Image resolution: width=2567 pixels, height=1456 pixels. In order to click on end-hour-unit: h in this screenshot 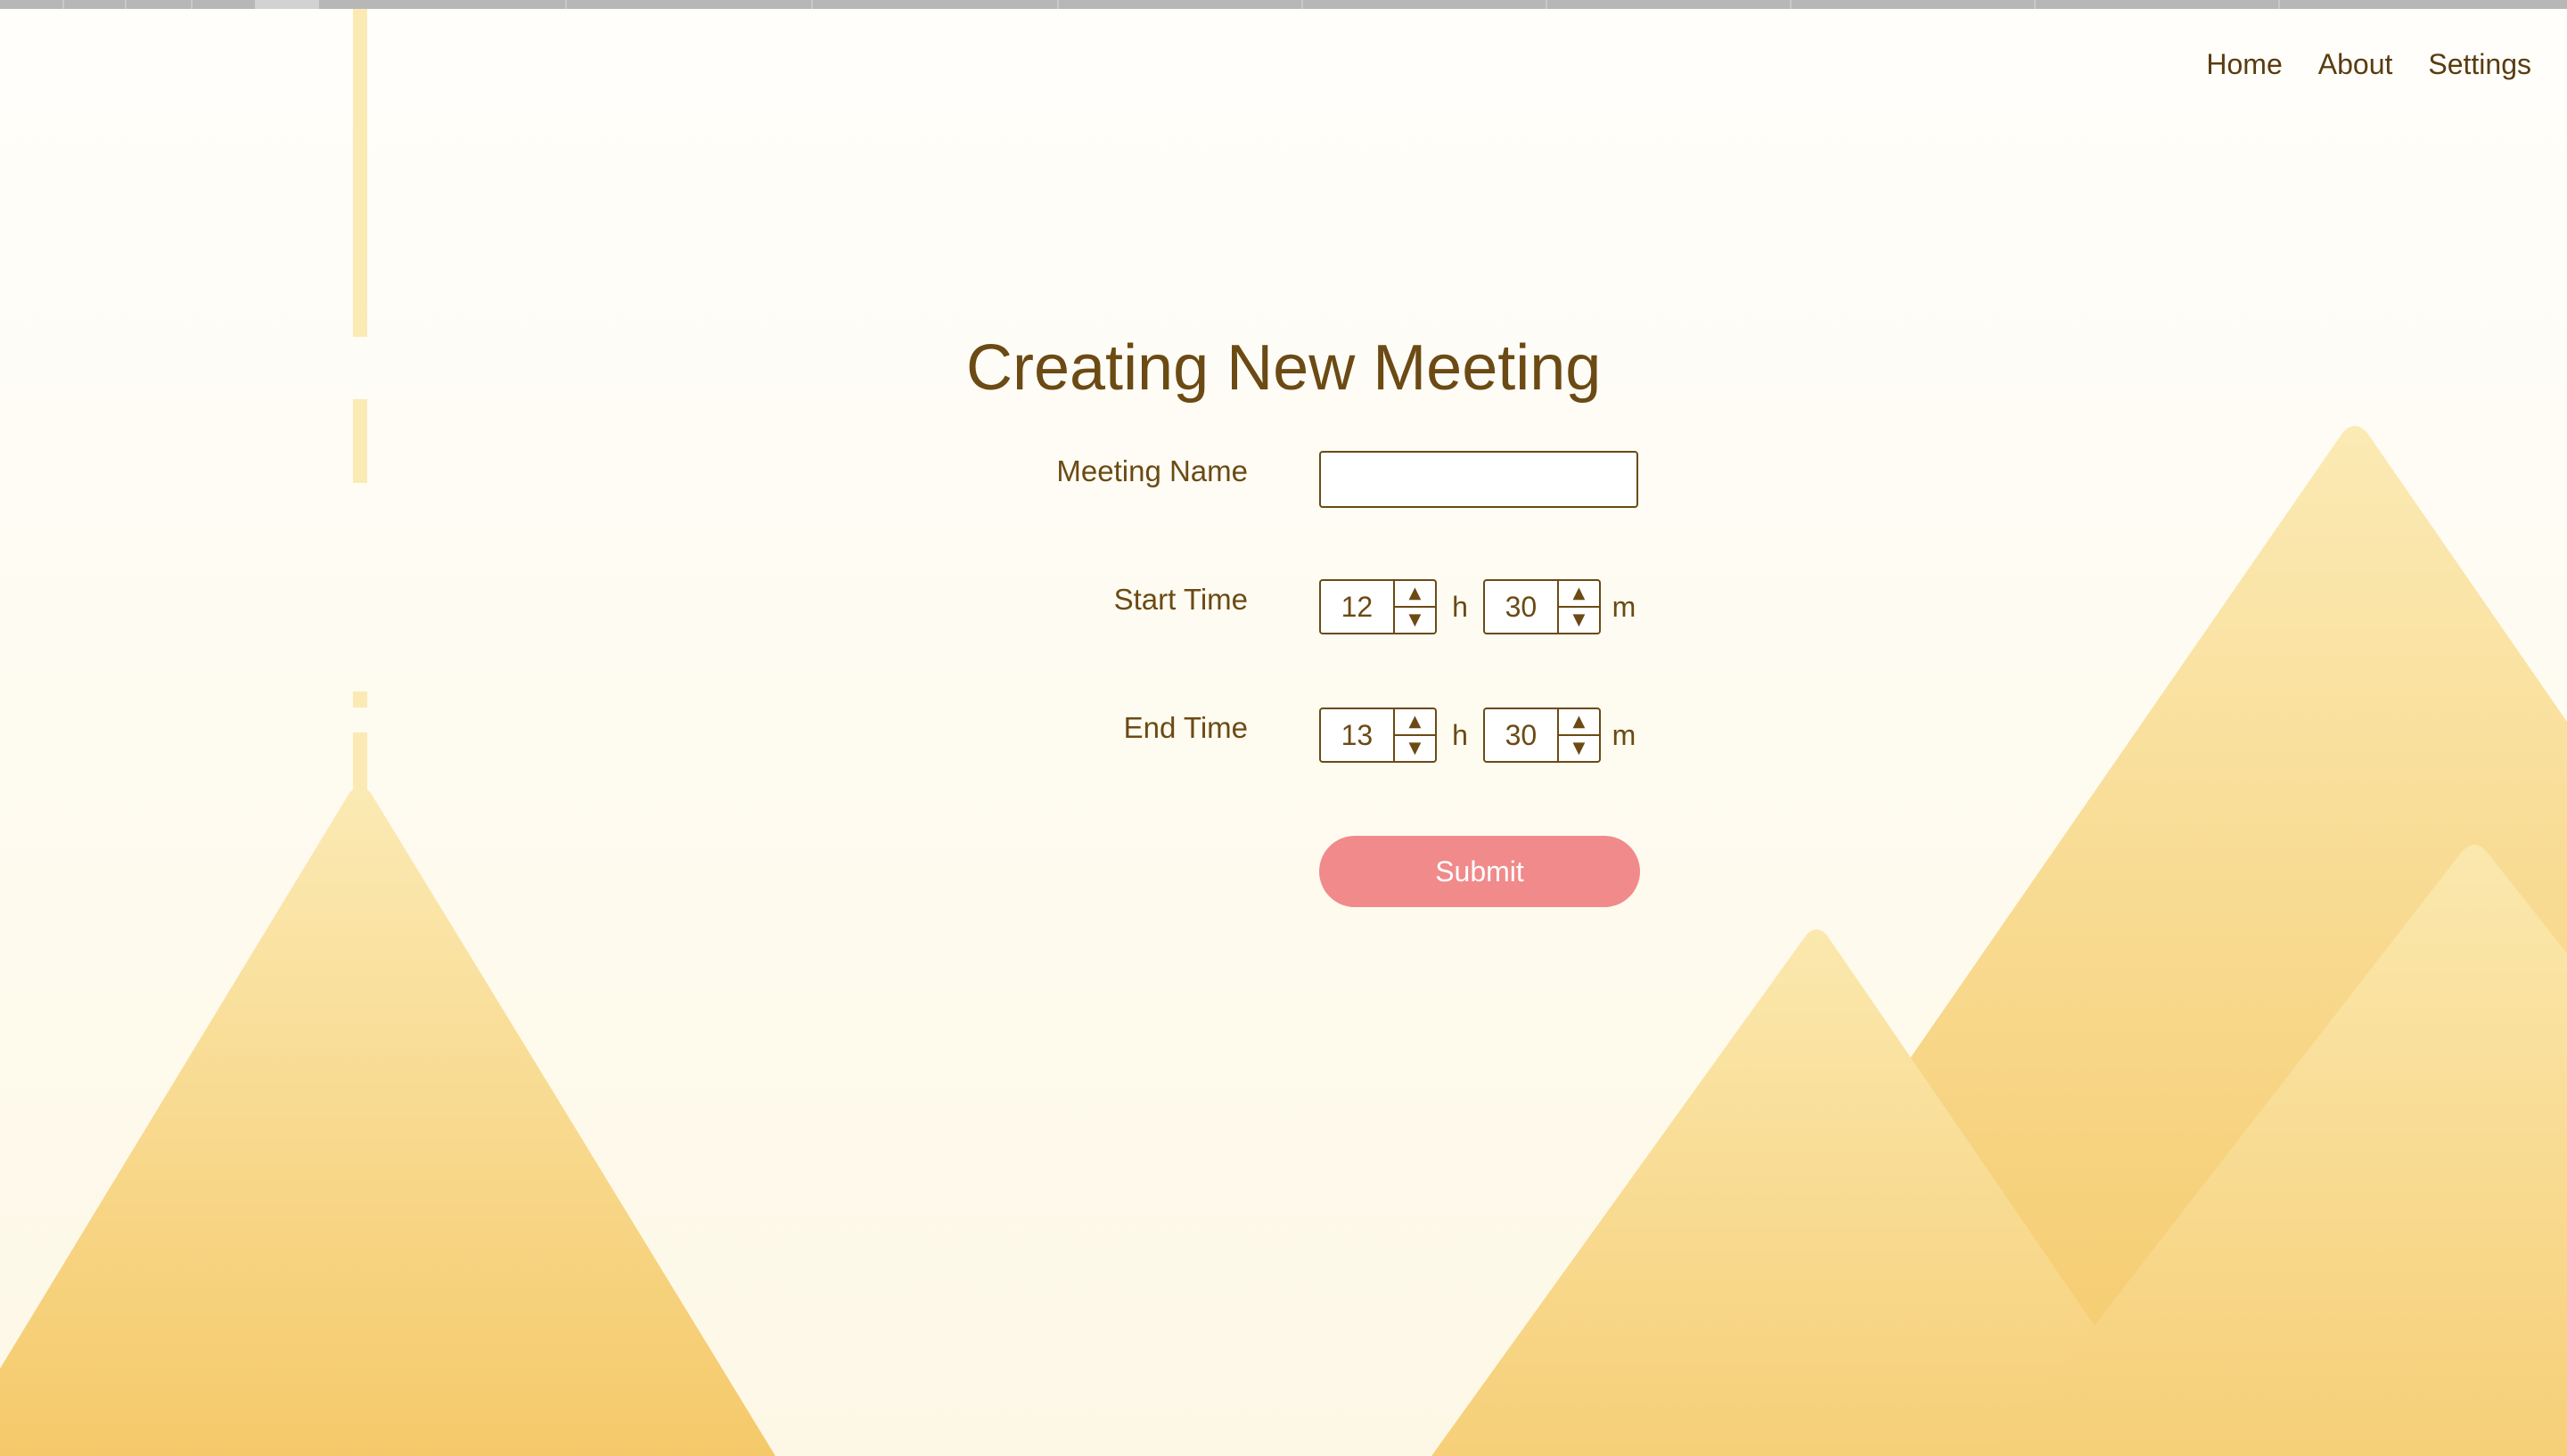, I will do `click(1460, 735)`.